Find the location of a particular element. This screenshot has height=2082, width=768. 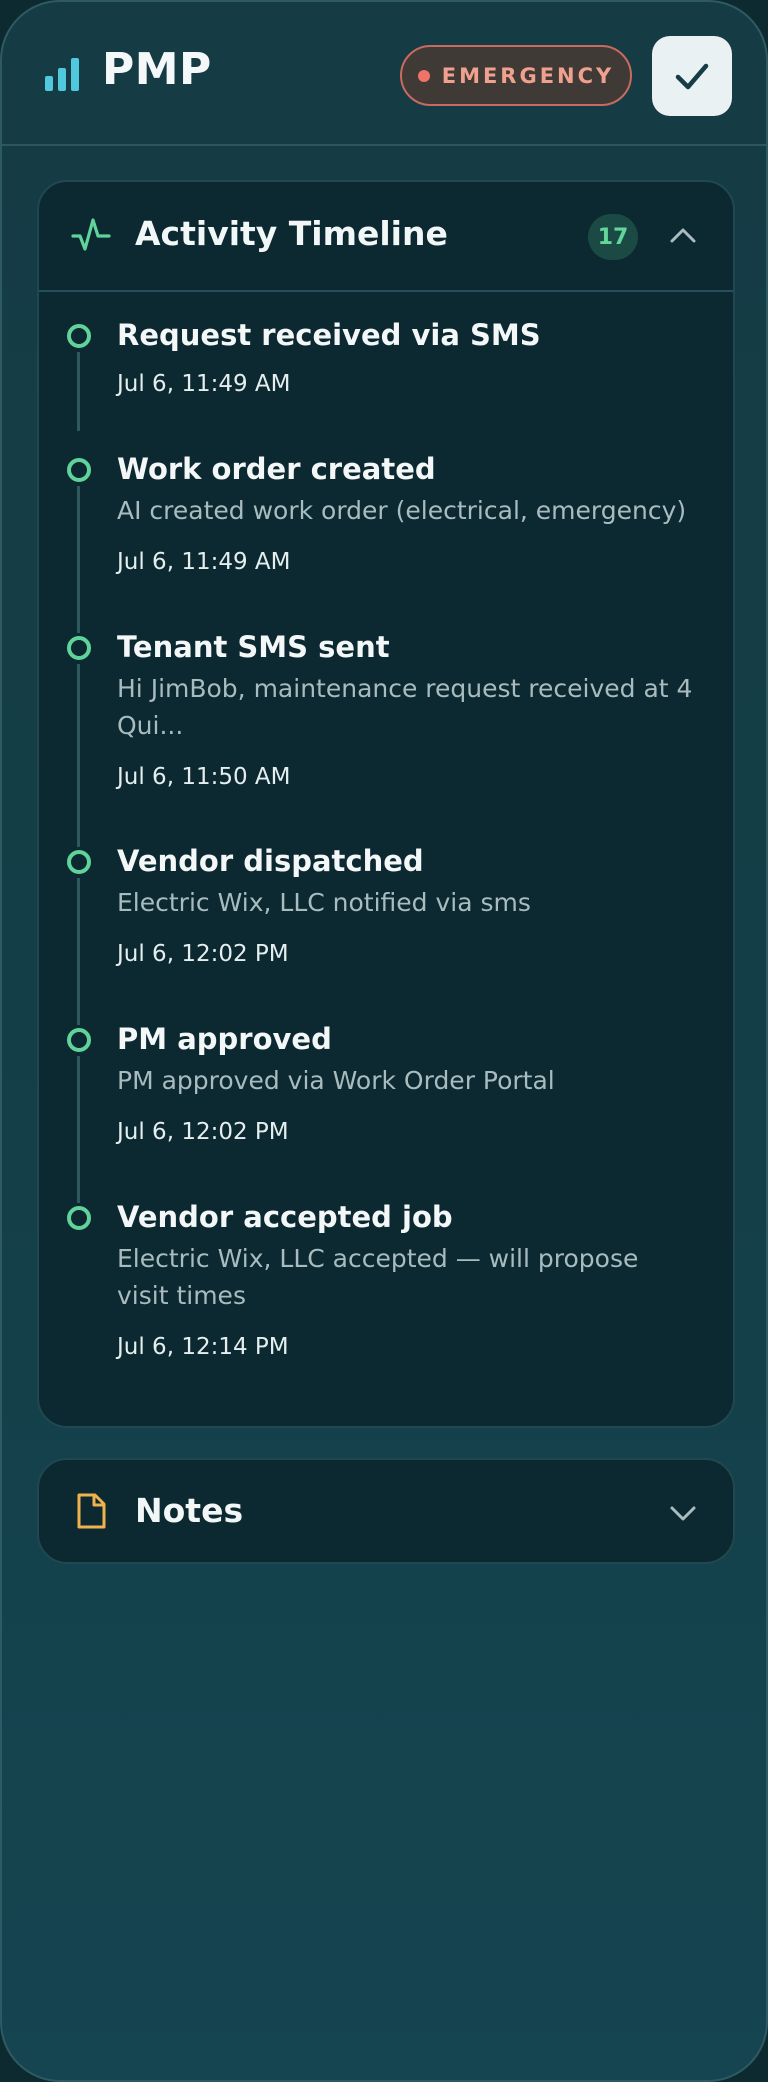

activity-timeline-title: Activity Timeline is located at coordinates (291, 233).